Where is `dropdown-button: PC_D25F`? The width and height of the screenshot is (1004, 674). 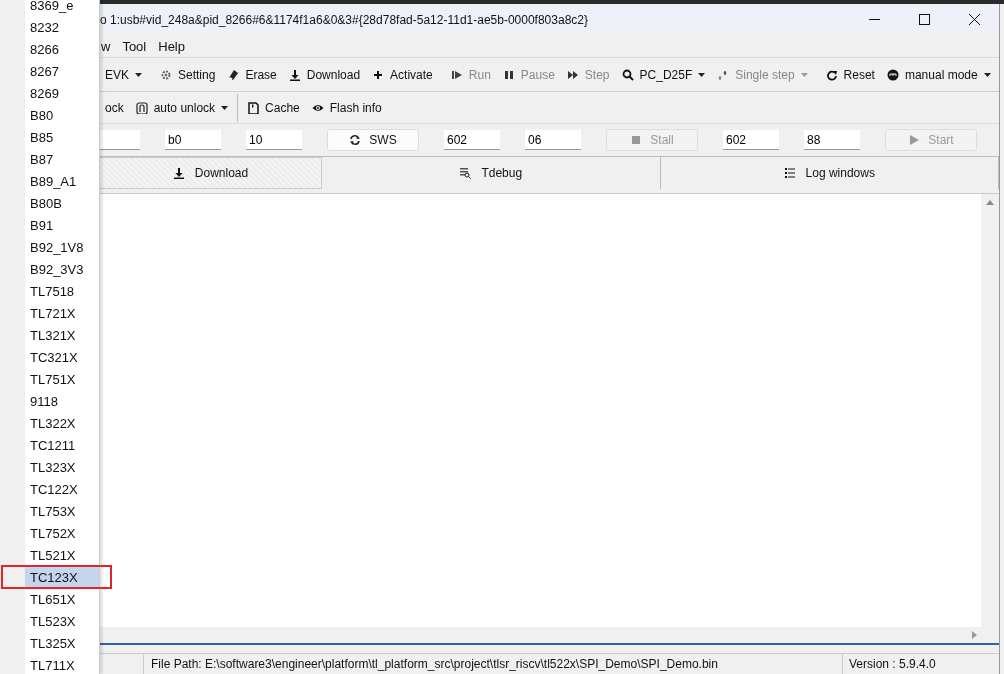
dropdown-button: PC_D25F is located at coordinates (663, 74).